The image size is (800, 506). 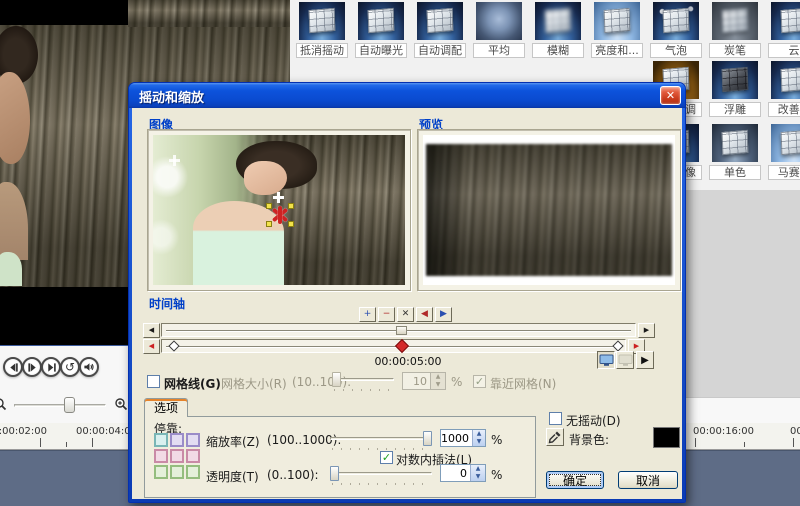 I want to click on right-timeline-ruler: 00:00:16:00 00, so click(x=743, y=436).